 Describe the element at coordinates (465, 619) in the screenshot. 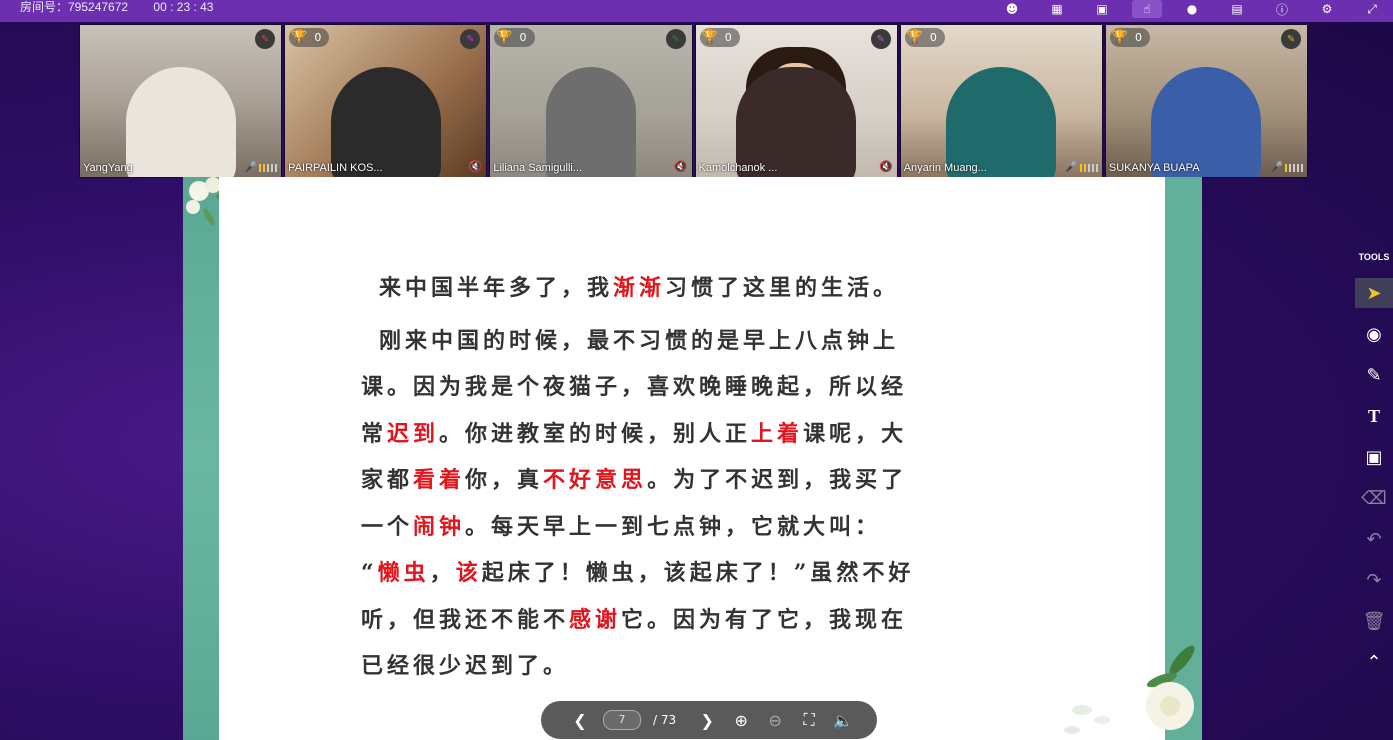

I see `text-segment: 听，但我还不能不` at that location.